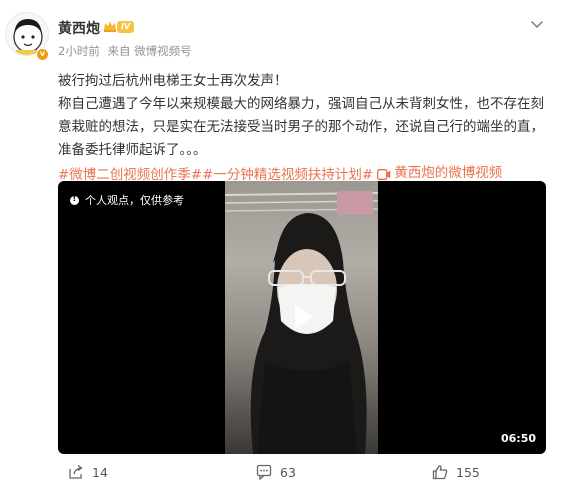 The height and width of the screenshot is (488, 568). What do you see at coordinates (79, 28) in the screenshot?
I see `username: 黄西炮` at bounding box center [79, 28].